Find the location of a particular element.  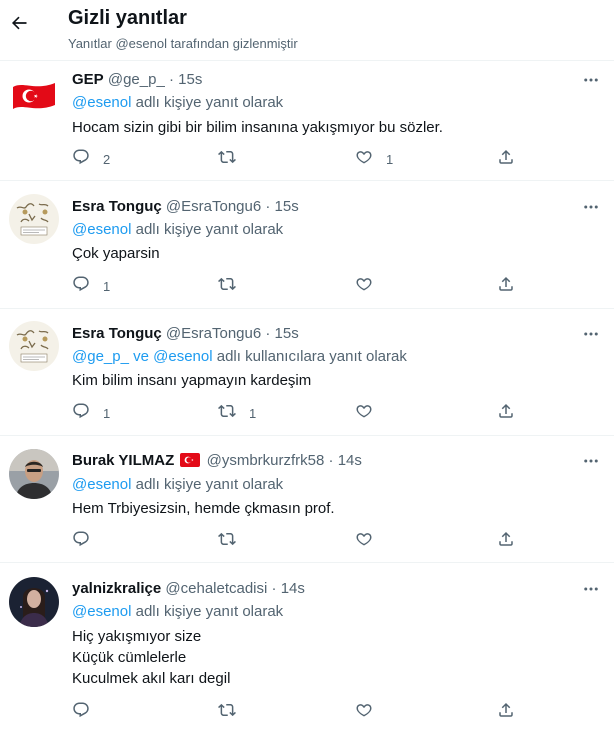

tweet-text: Hem Trbiyesizsin, hemde çkmasın prof. is located at coordinates (203, 508).